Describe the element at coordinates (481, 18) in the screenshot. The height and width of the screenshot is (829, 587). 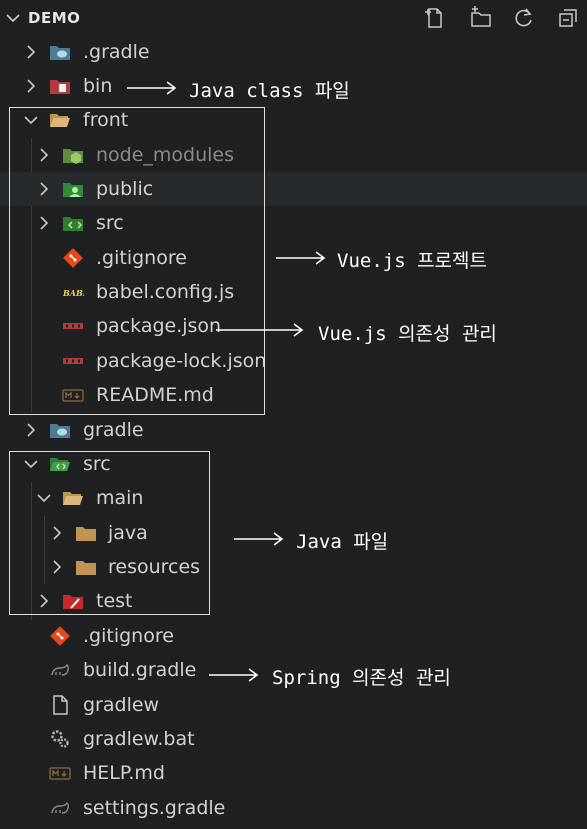
I see `new-folder-icon` at that location.